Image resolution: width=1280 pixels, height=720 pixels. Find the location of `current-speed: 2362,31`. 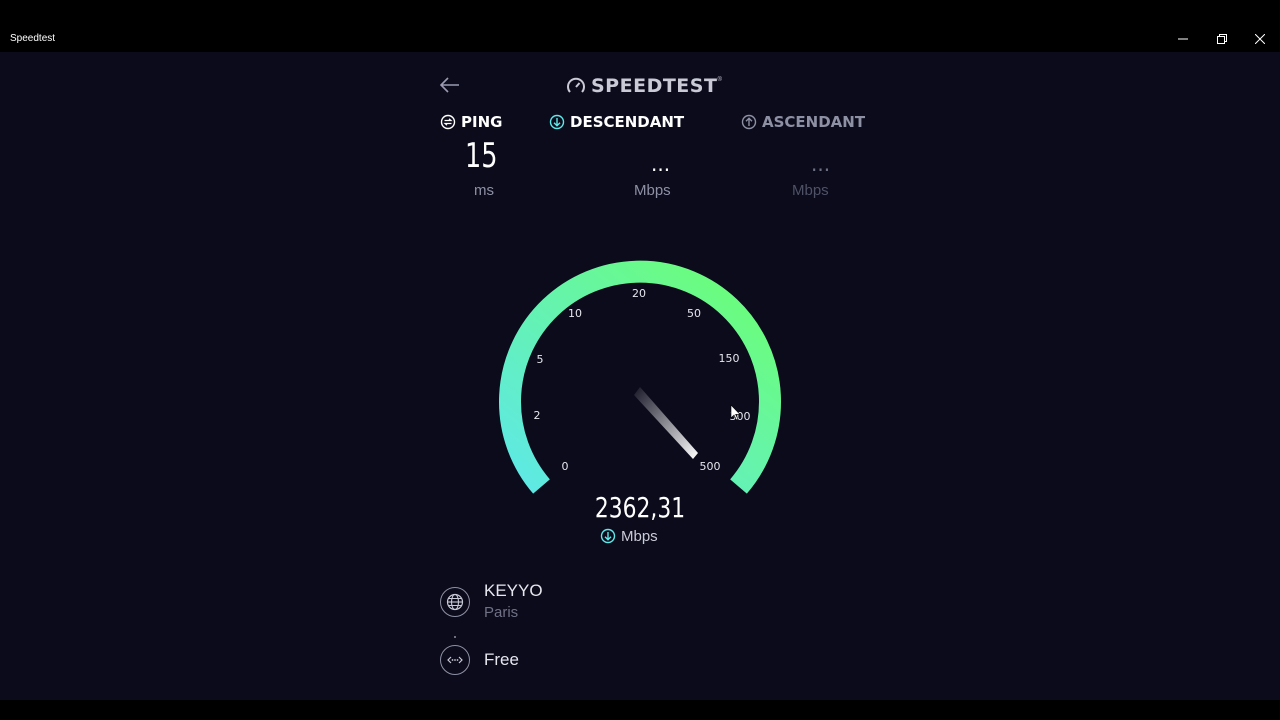

current-speed: 2362,31 is located at coordinates (640, 507).